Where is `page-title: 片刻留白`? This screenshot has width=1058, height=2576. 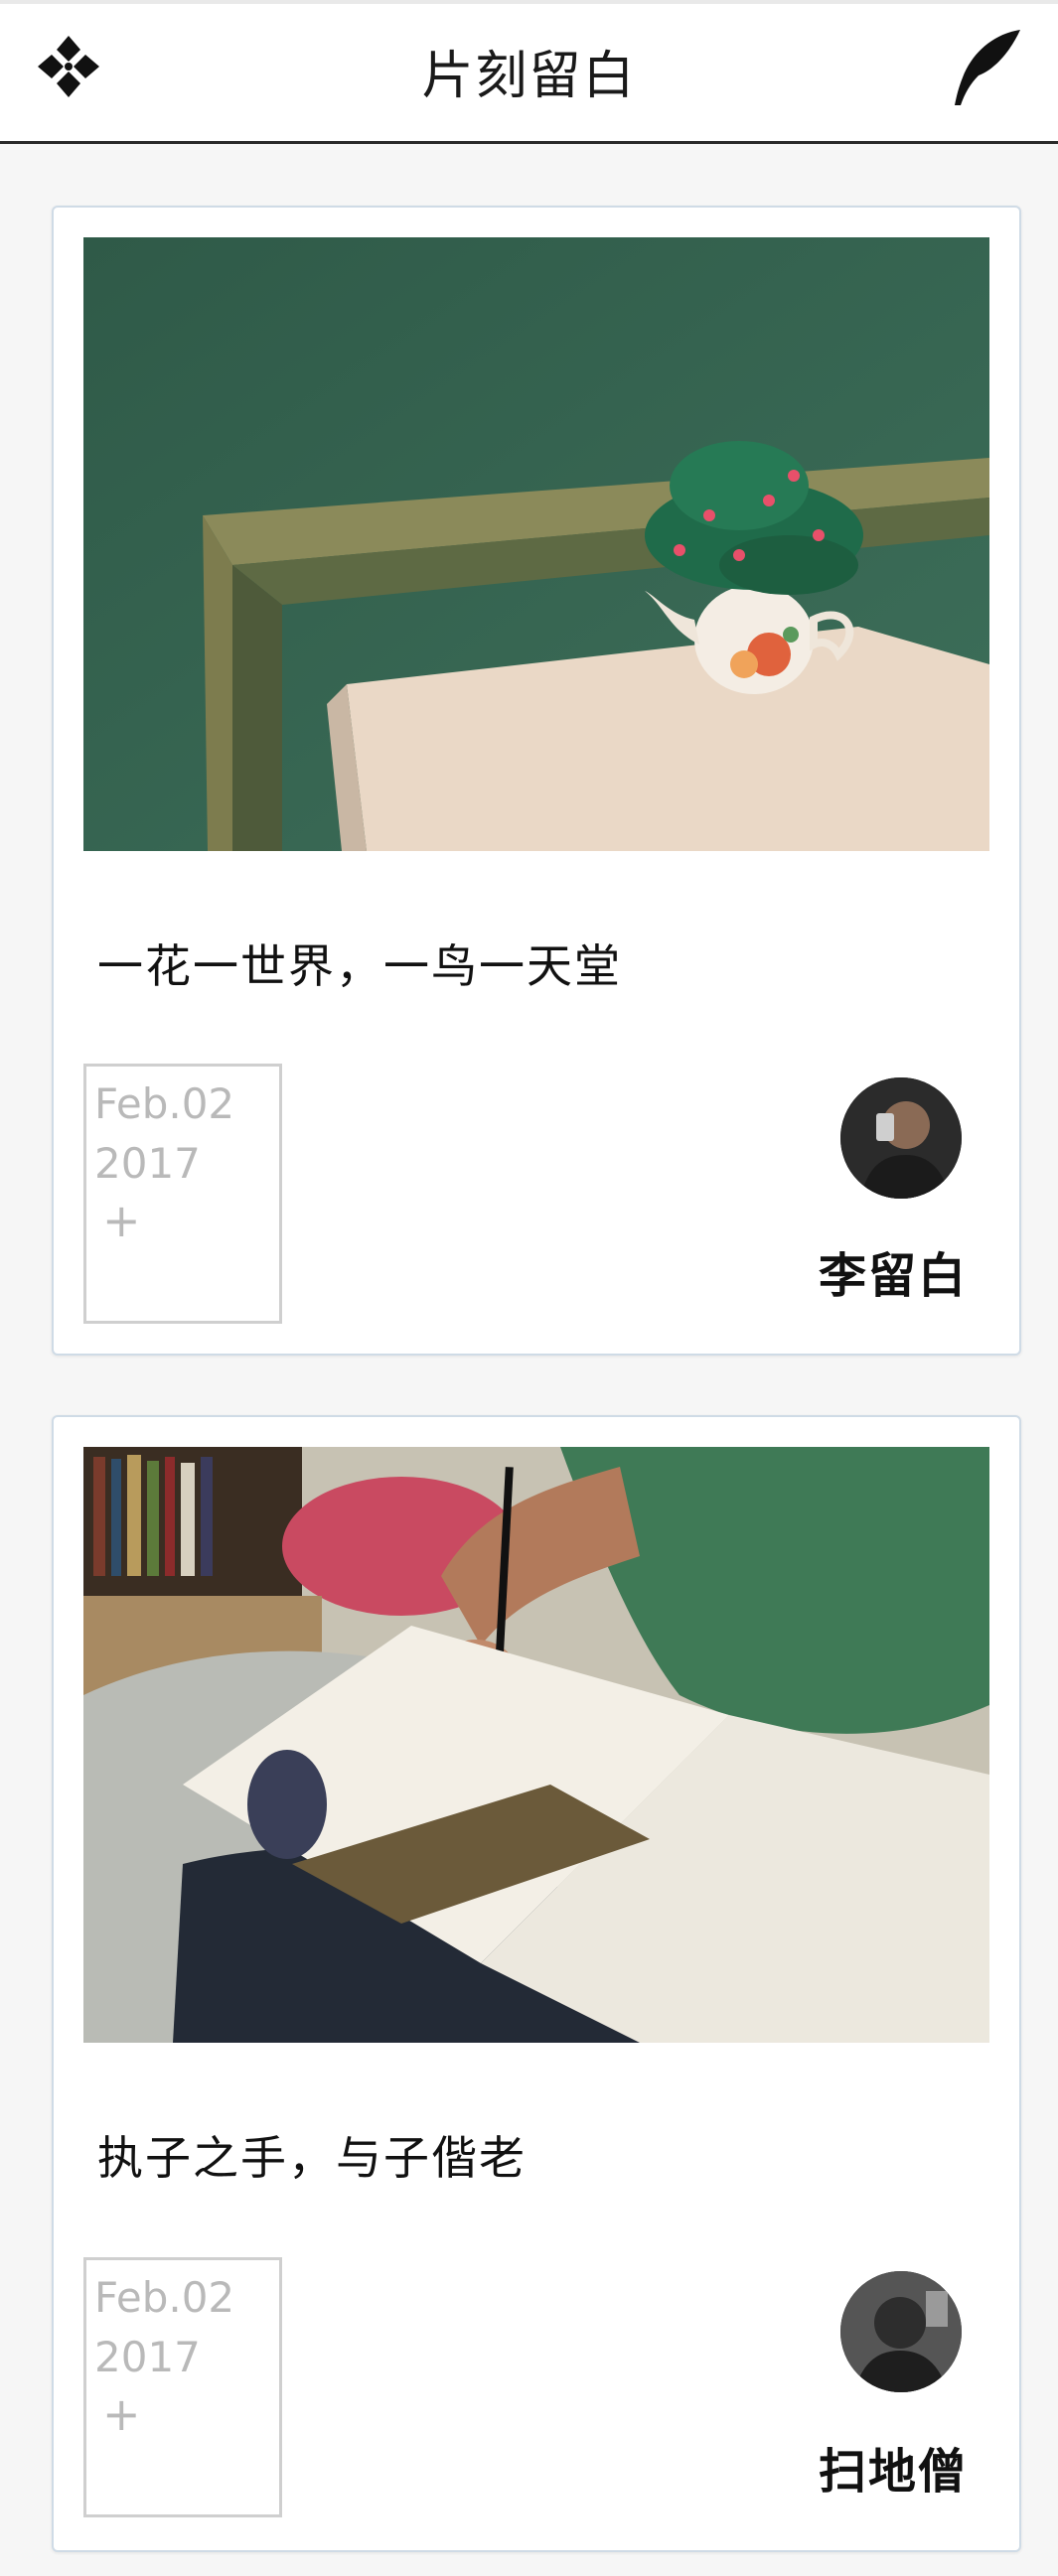
page-title: 片刻留白 is located at coordinates (529, 77).